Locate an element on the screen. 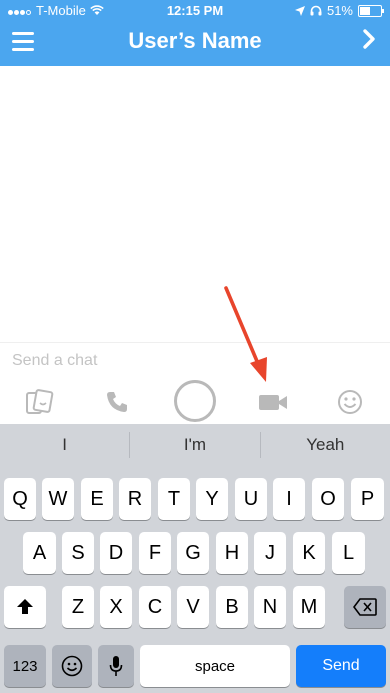 The width and height of the screenshot is (390, 693). backspace-icon is located at coordinates (365, 607).